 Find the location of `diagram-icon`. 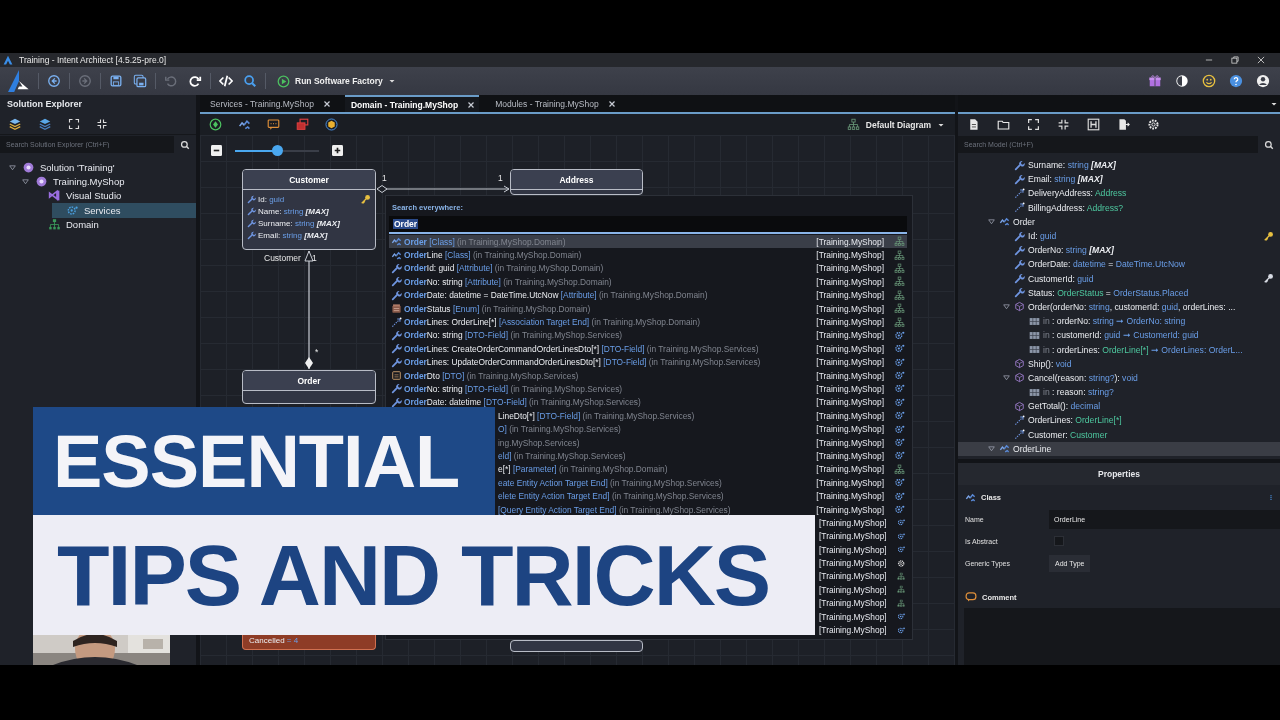

diagram-icon is located at coordinates (1093, 124).